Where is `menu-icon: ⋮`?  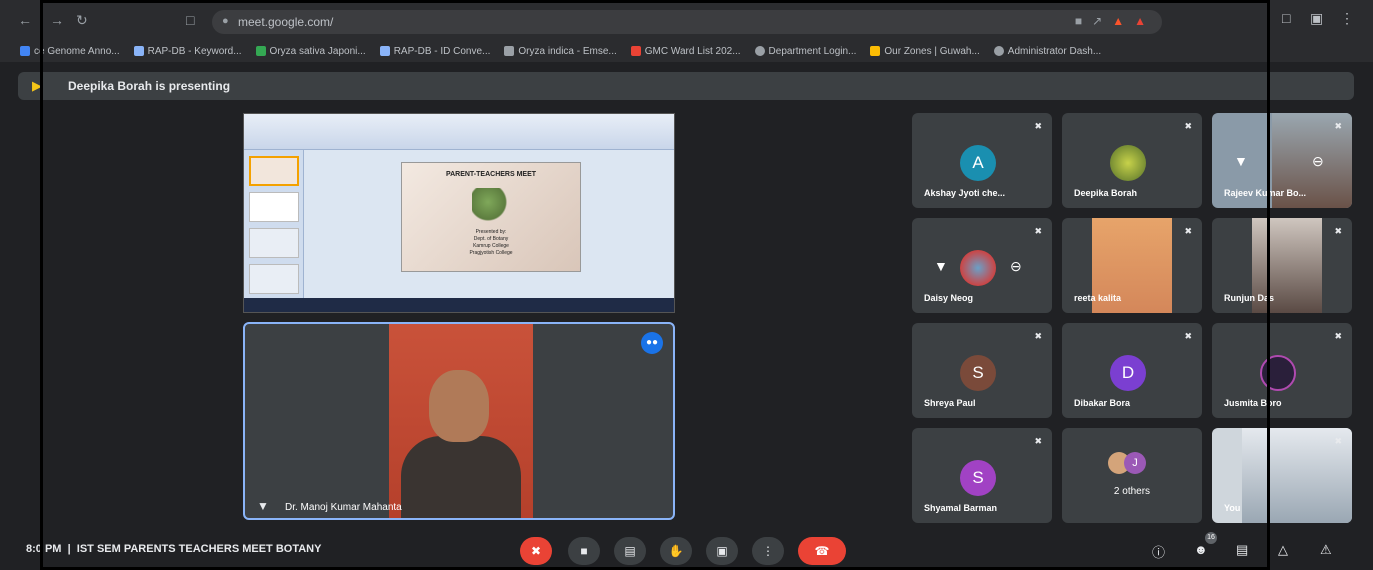 menu-icon: ⋮ is located at coordinates (1347, 18).